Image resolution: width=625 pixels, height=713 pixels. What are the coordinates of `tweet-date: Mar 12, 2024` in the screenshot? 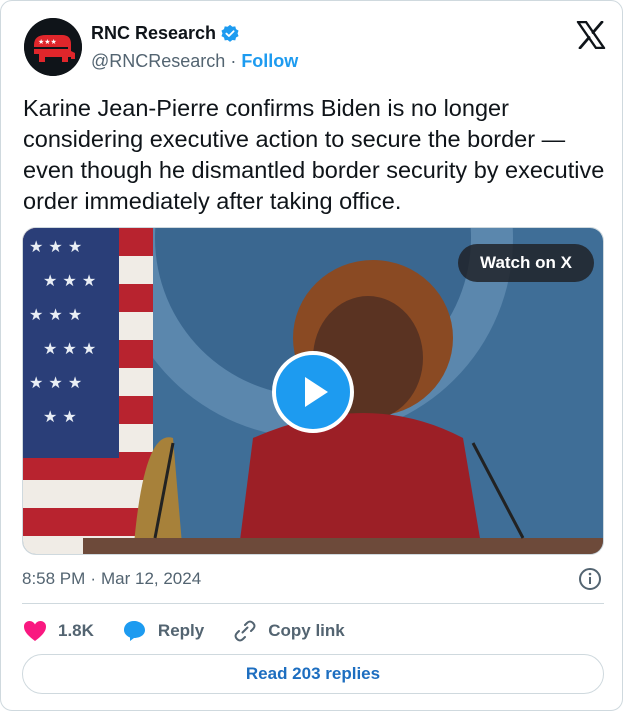 It's located at (151, 579).